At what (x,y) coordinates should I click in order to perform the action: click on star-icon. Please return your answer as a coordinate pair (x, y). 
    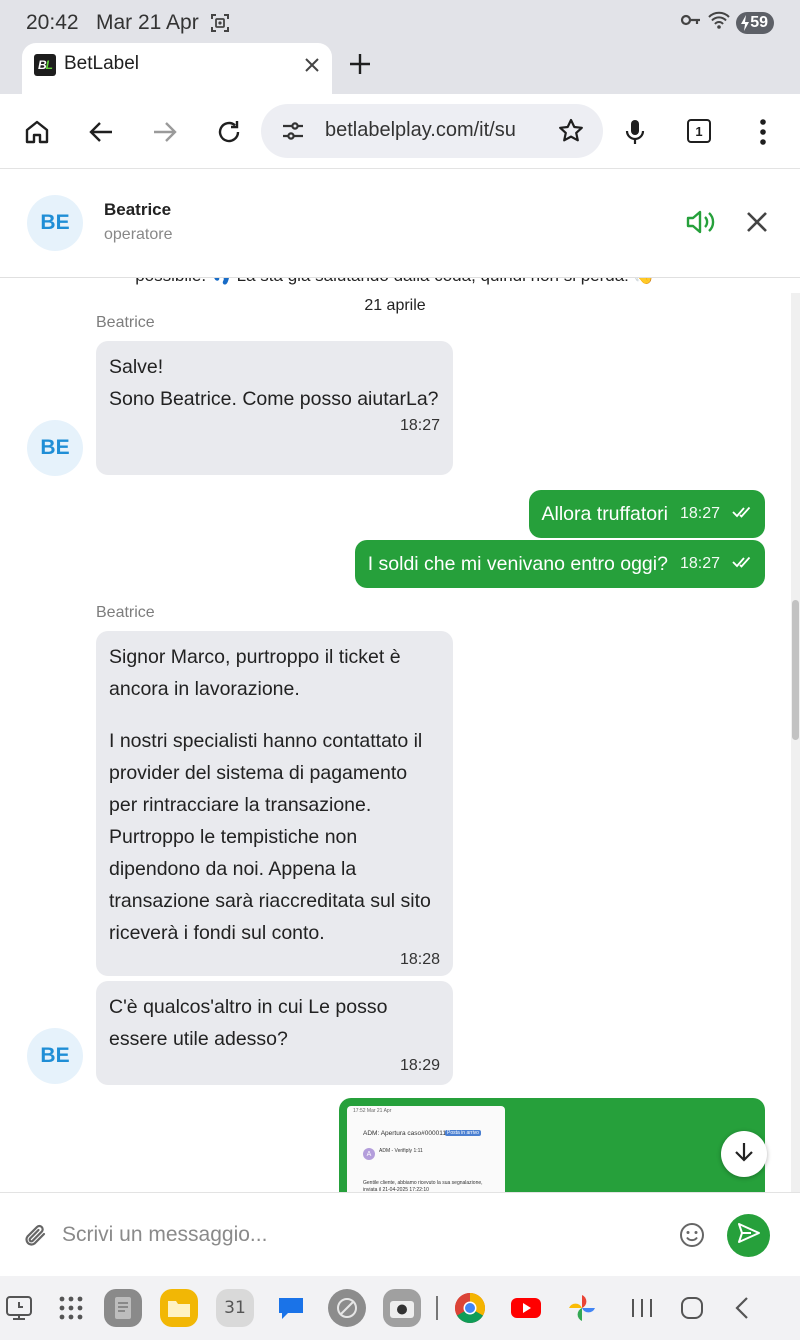
    Looking at the image, I should click on (571, 133).